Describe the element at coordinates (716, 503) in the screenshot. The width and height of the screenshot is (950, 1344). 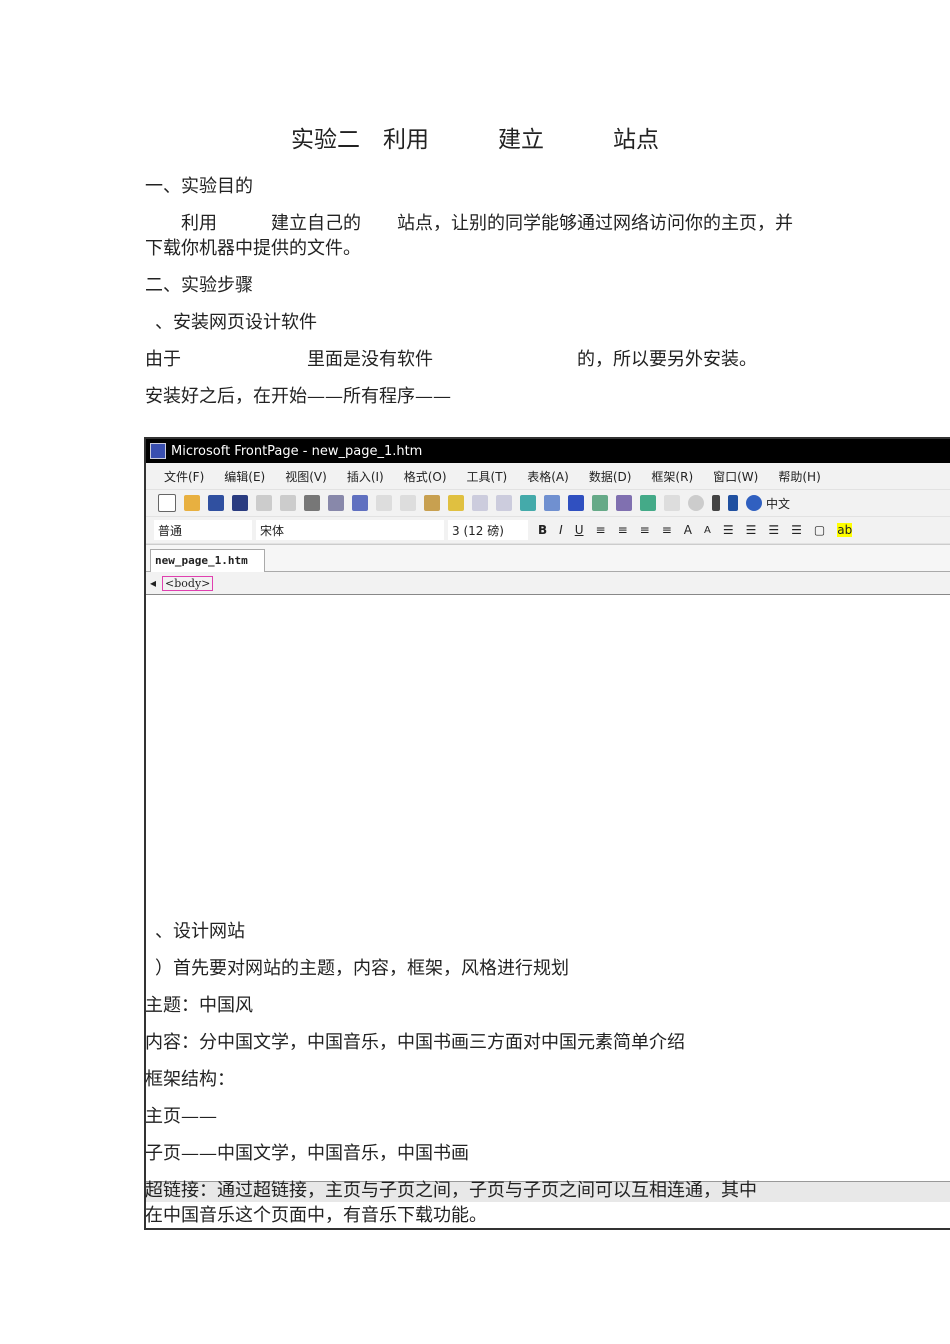
I see `show-all-icon` at that location.